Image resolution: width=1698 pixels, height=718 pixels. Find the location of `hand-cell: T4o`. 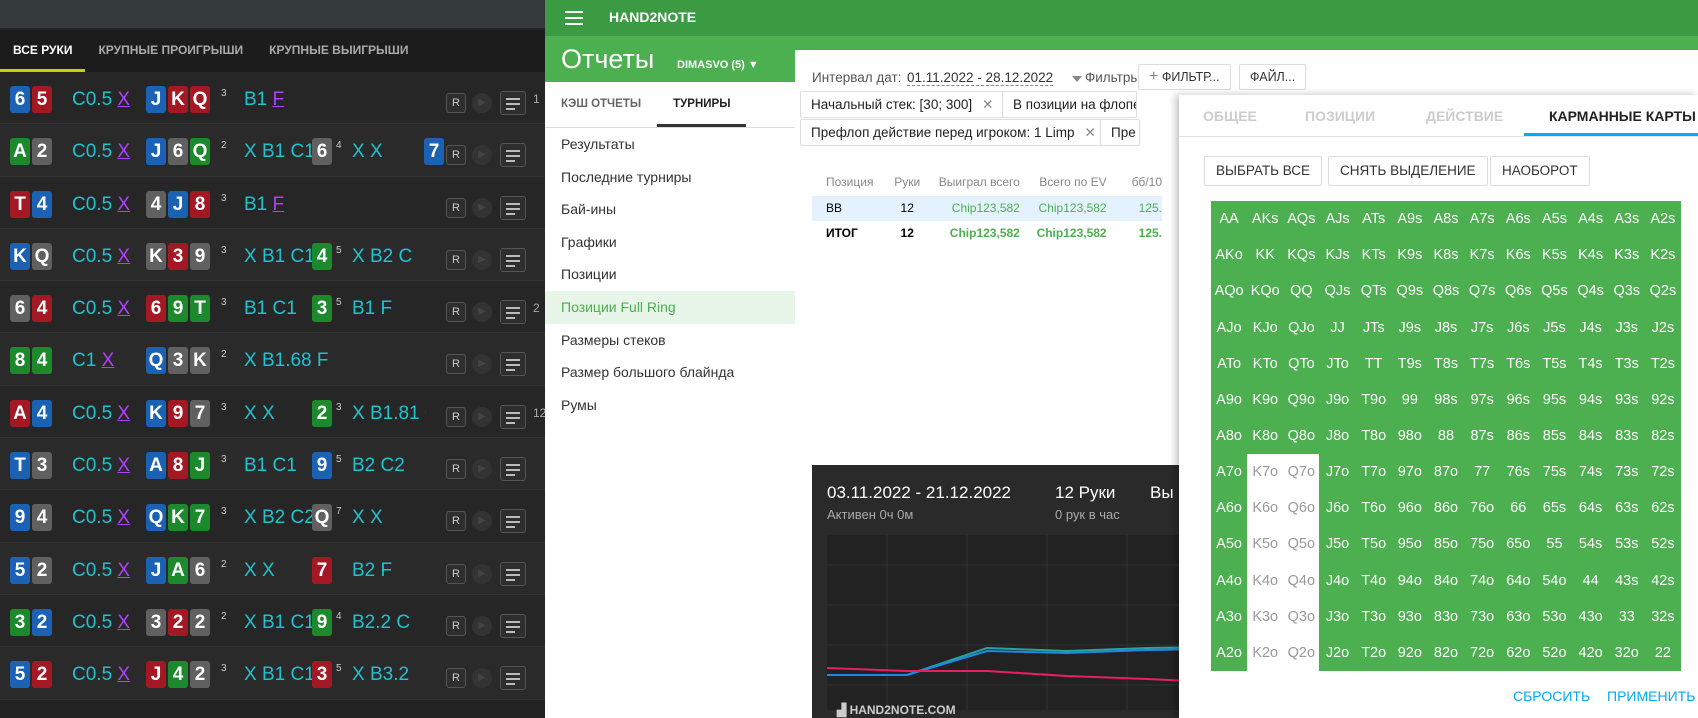

hand-cell: T4o is located at coordinates (1373, 580).